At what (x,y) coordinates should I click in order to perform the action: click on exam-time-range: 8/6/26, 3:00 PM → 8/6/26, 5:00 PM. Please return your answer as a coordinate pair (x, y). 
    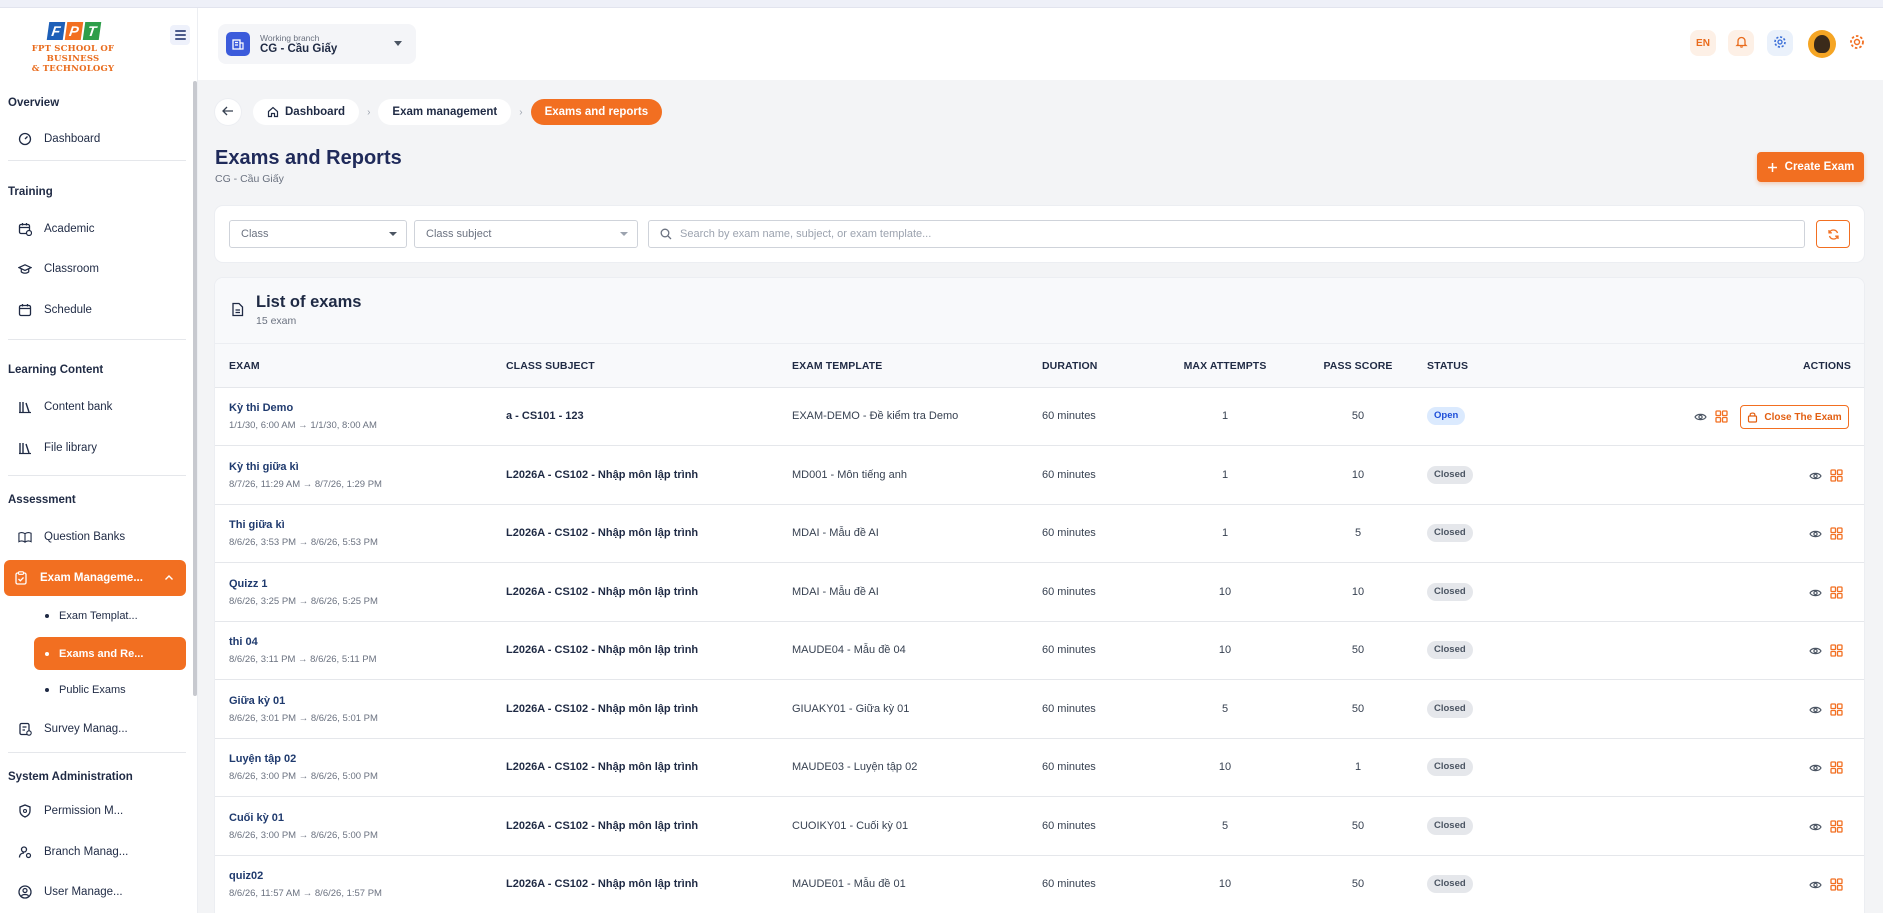
    Looking at the image, I should click on (303, 835).